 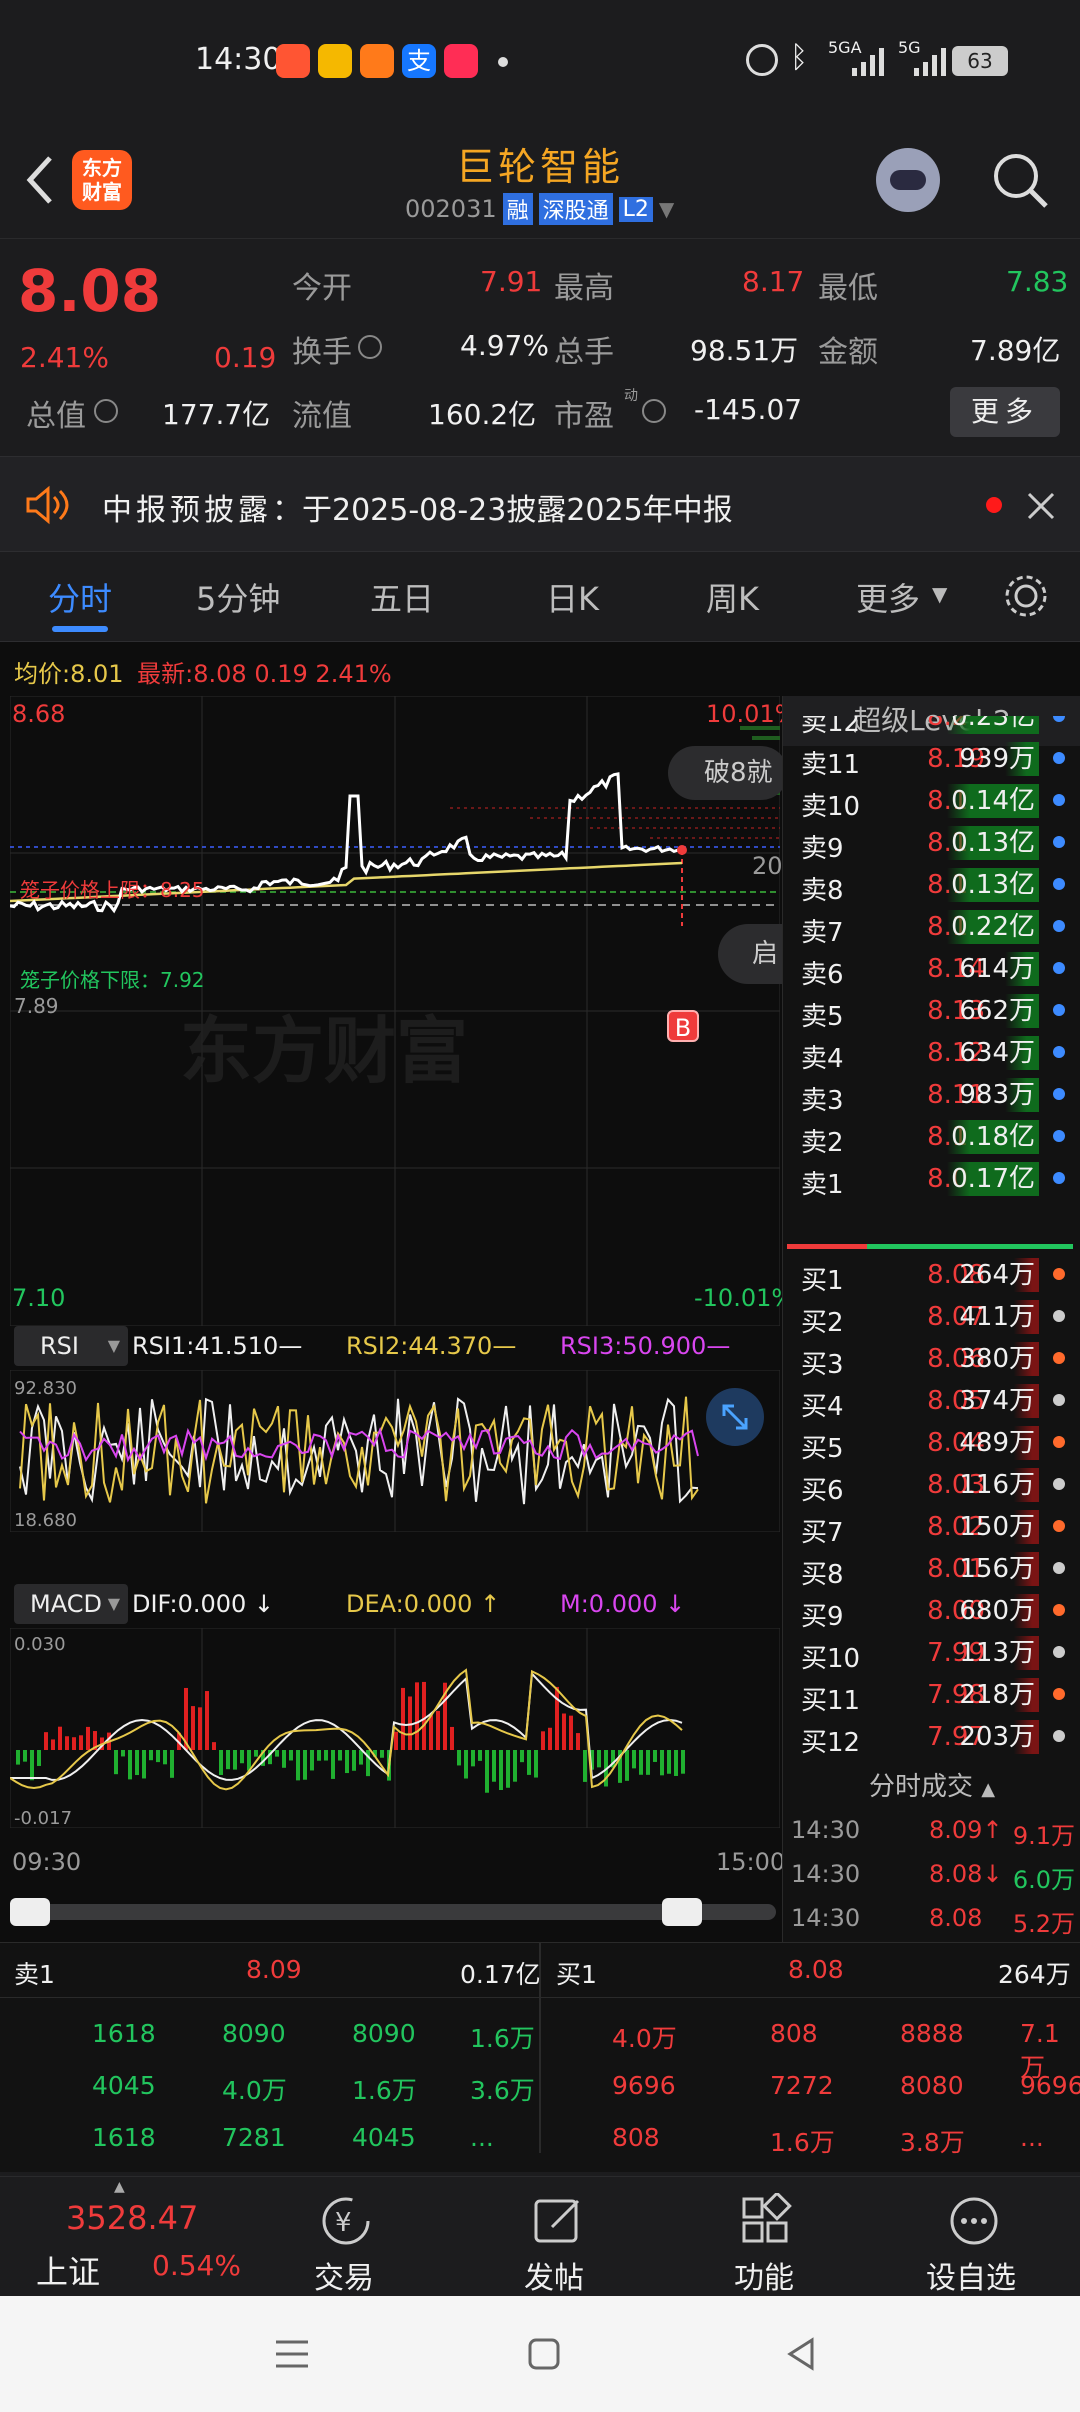 What do you see at coordinates (90, 291) in the screenshot?
I see `current-price: 8.08` at bounding box center [90, 291].